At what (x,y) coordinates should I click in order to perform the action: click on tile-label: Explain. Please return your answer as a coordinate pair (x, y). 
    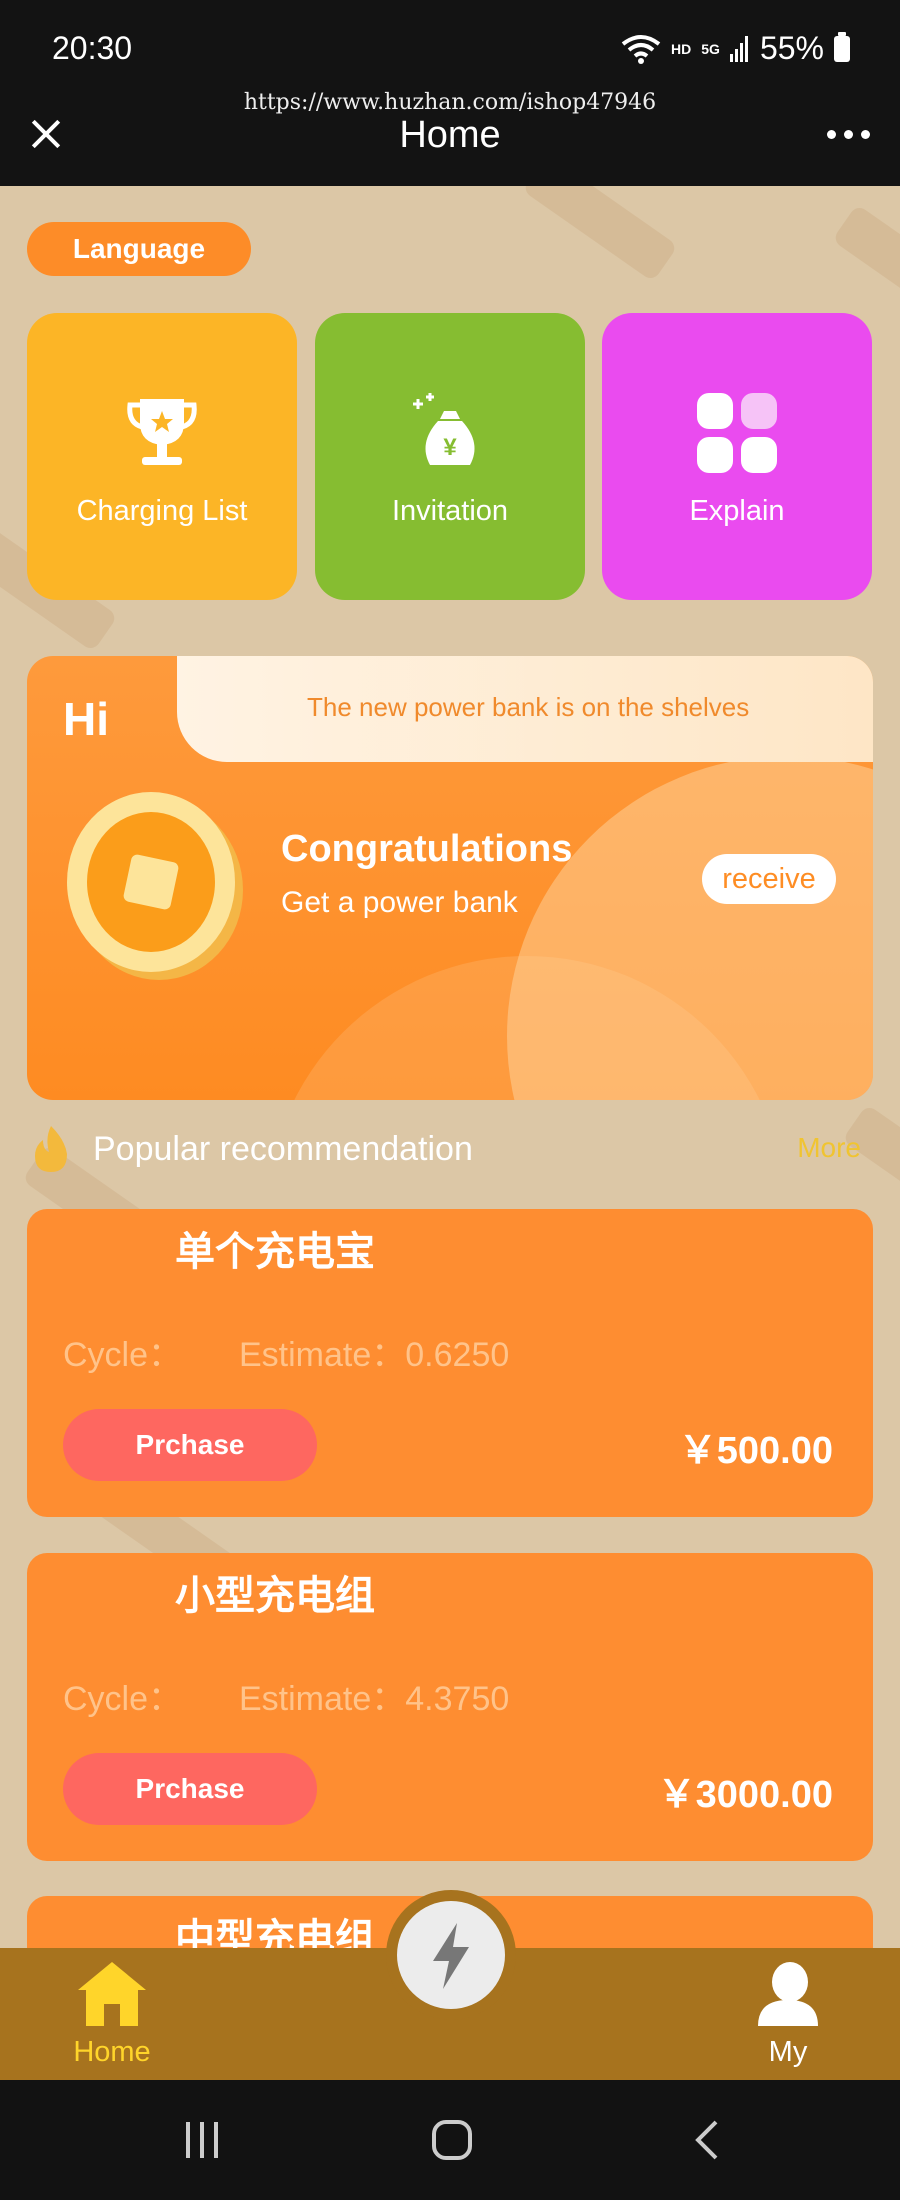
    Looking at the image, I should click on (737, 511).